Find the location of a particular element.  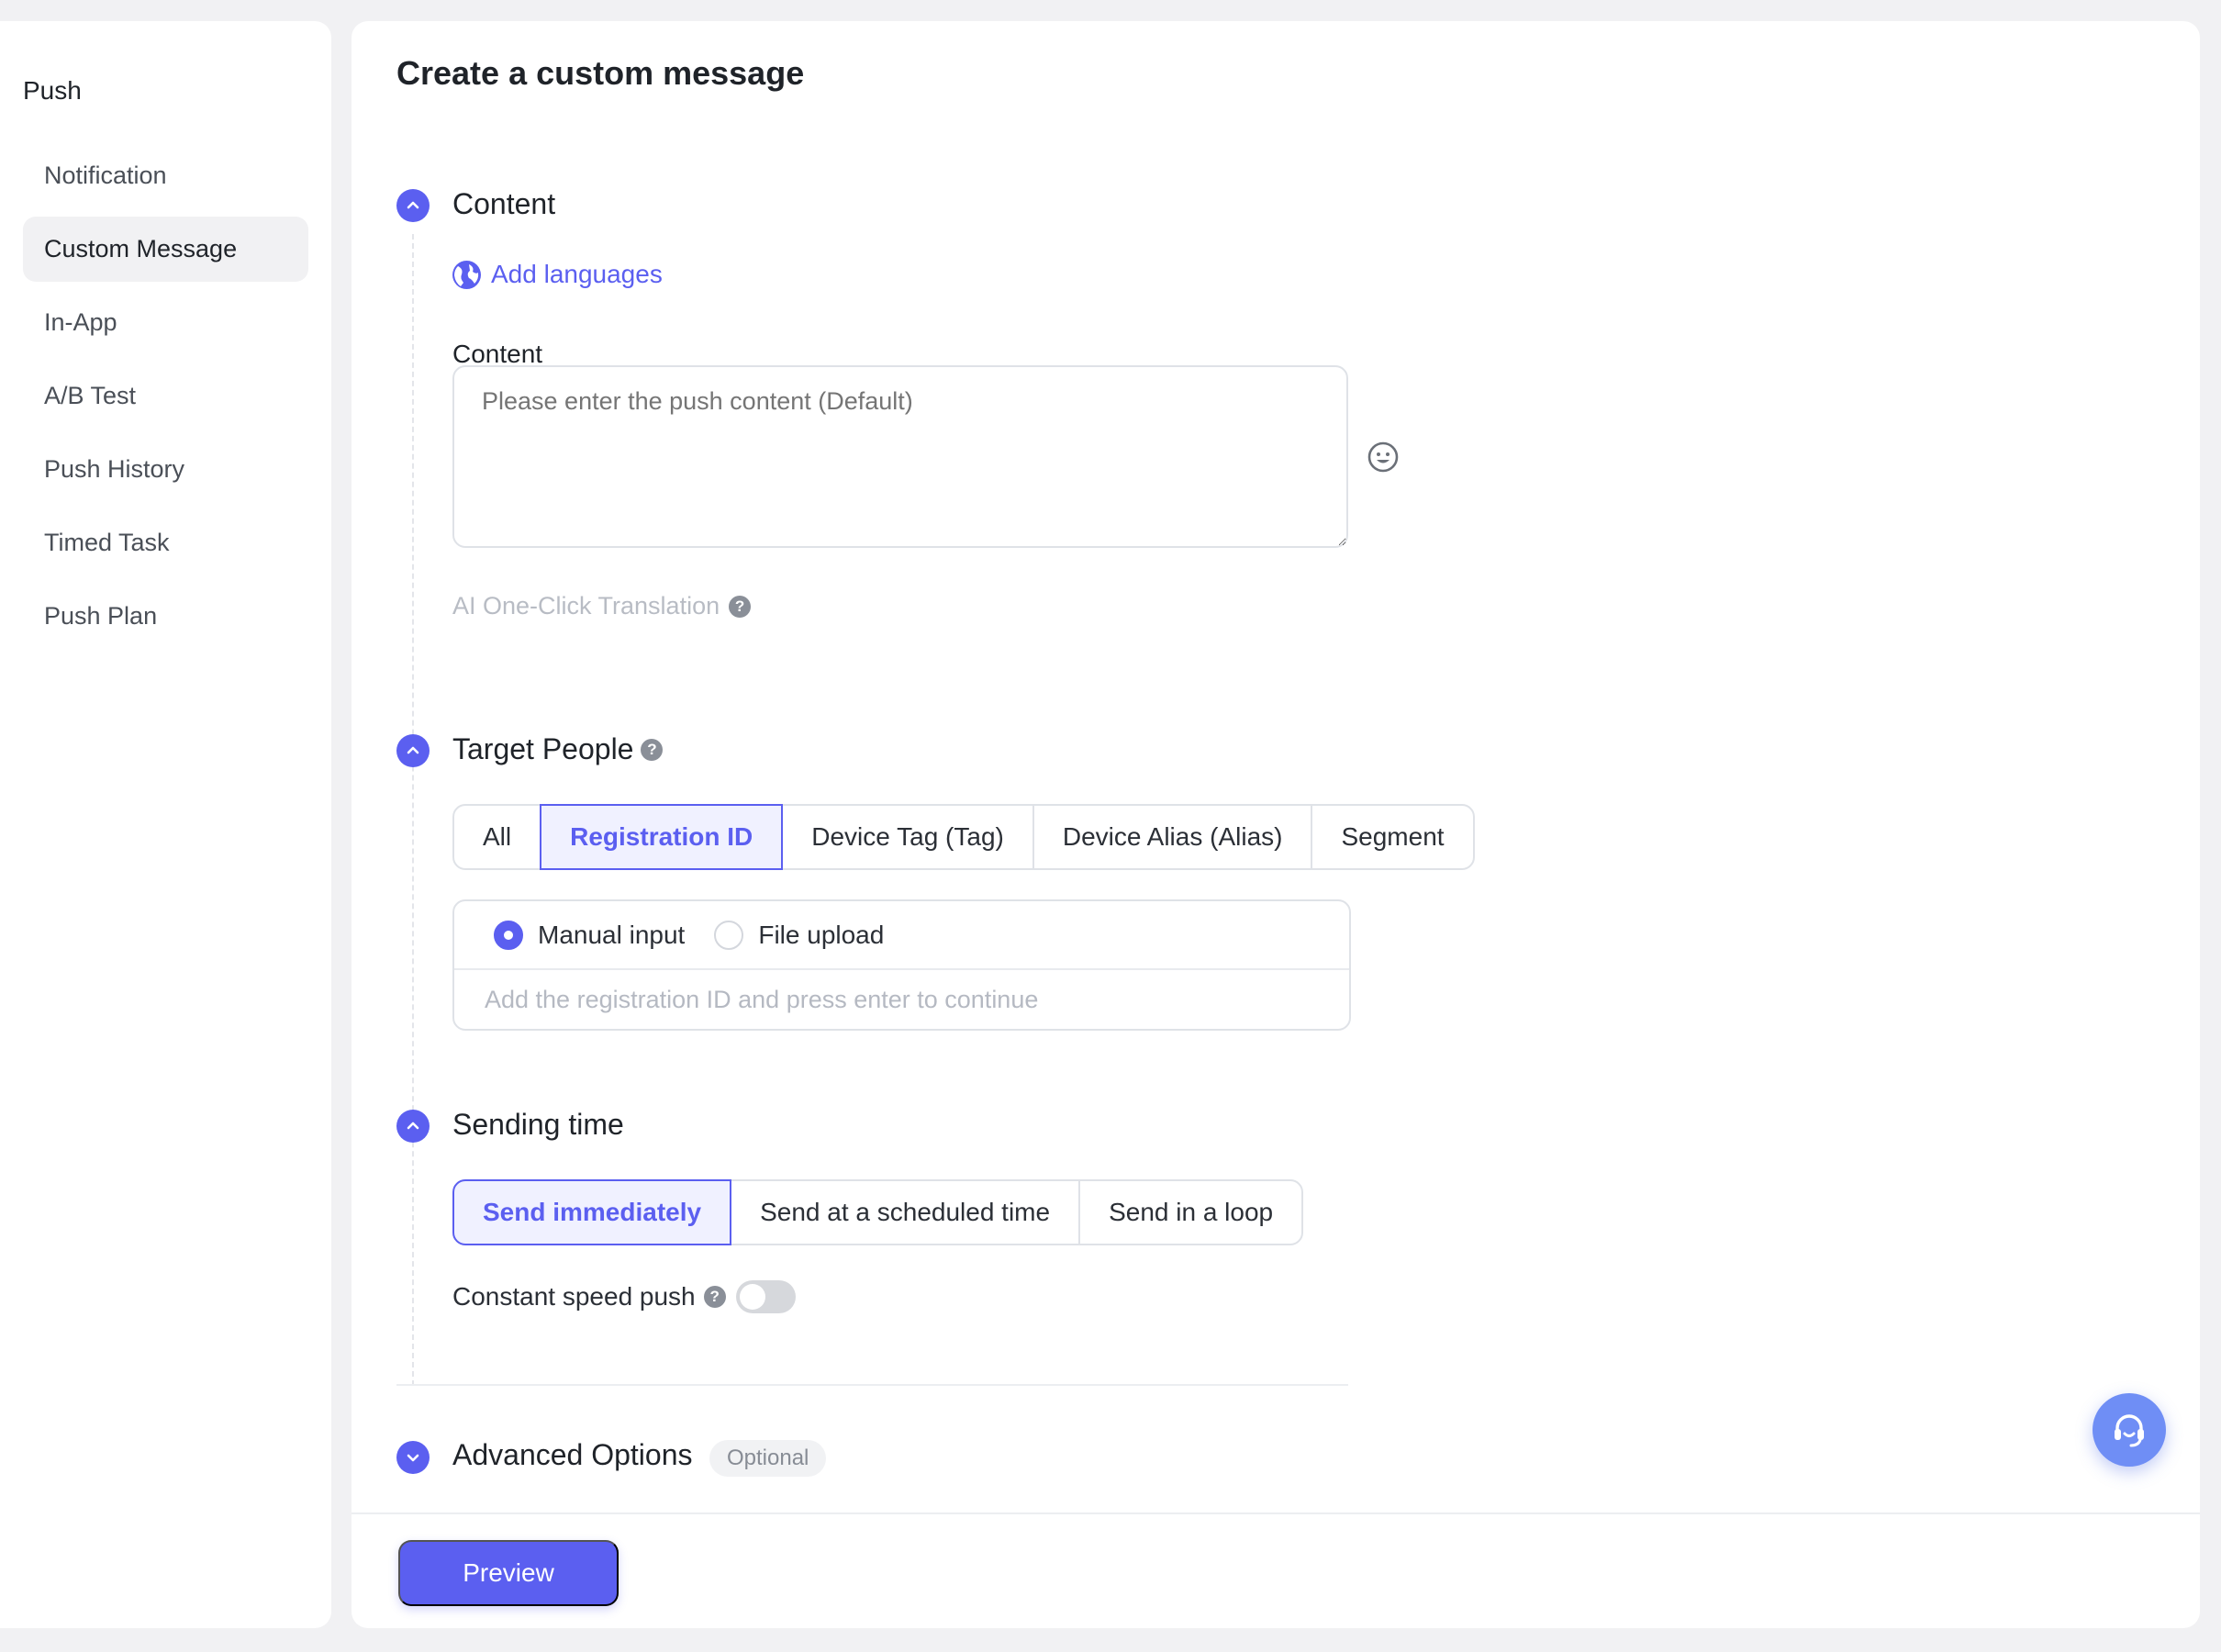

sidebar-item-push-plan: Push Plan is located at coordinates (166, 616).